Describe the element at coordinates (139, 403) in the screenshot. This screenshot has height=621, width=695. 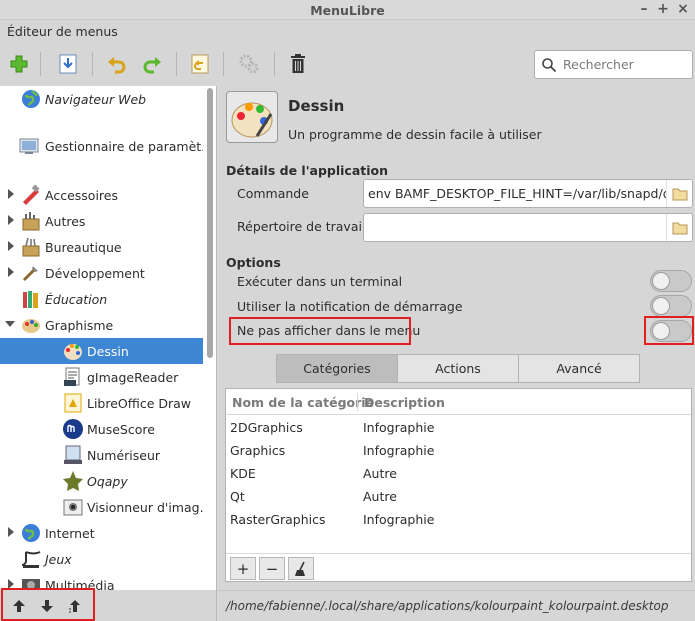
I see `tree-item-label: LibreOffice Draw` at that location.